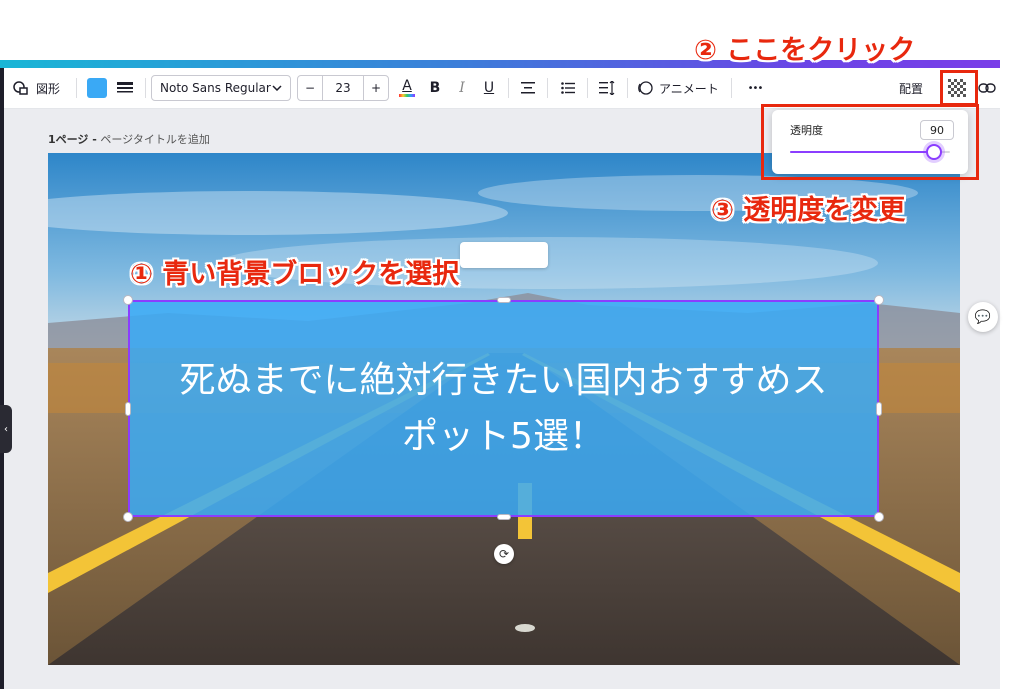 The image size is (1024, 689). Describe the element at coordinates (879, 517) in the screenshot. I see `resize-handle-bottom-right` at that location.